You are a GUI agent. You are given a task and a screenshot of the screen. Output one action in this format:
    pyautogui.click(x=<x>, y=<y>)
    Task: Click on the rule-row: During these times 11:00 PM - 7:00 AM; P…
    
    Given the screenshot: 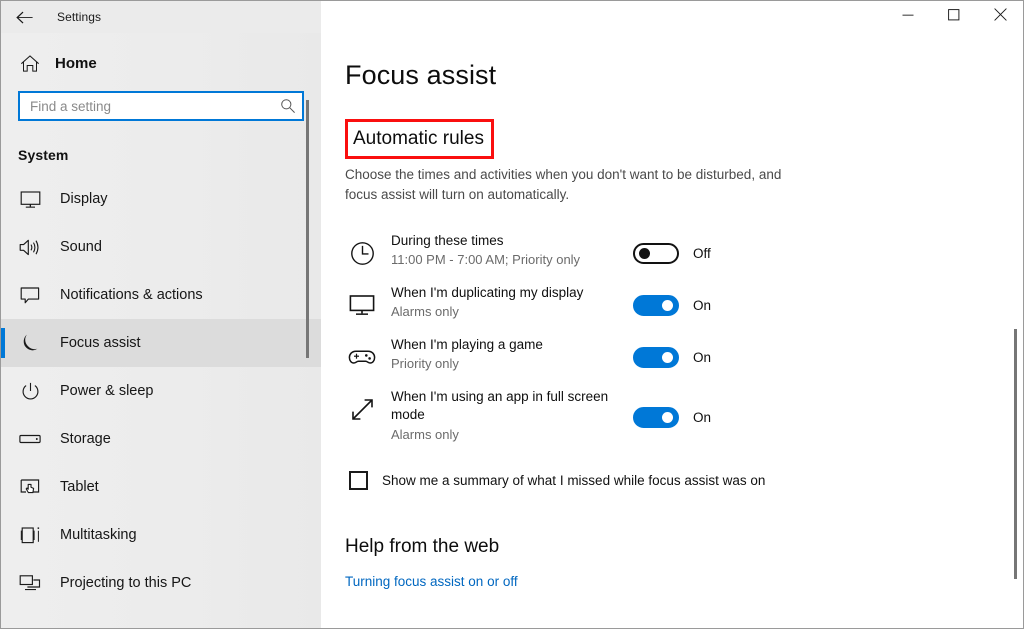 What is the action you would take?
    pyautogui.click(x=664, y=250)
    